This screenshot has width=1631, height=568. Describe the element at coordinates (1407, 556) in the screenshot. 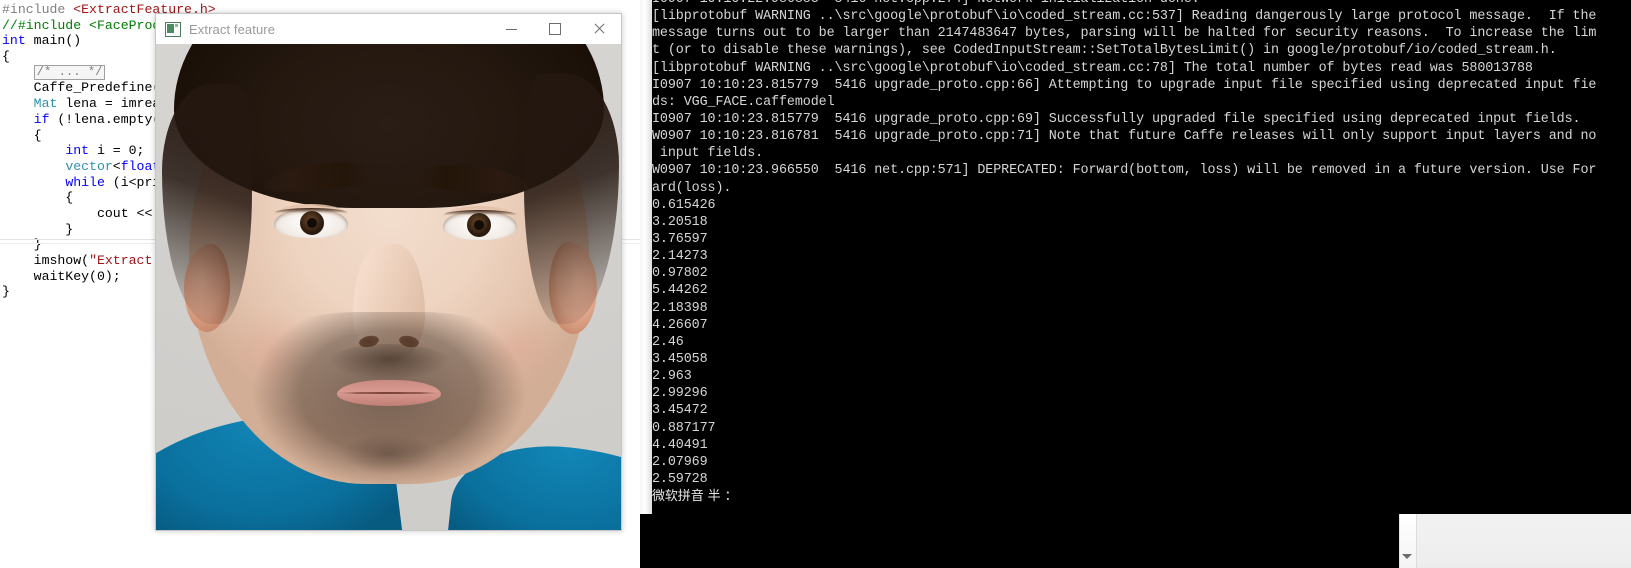

I see `chevron-down-icon` at that location.